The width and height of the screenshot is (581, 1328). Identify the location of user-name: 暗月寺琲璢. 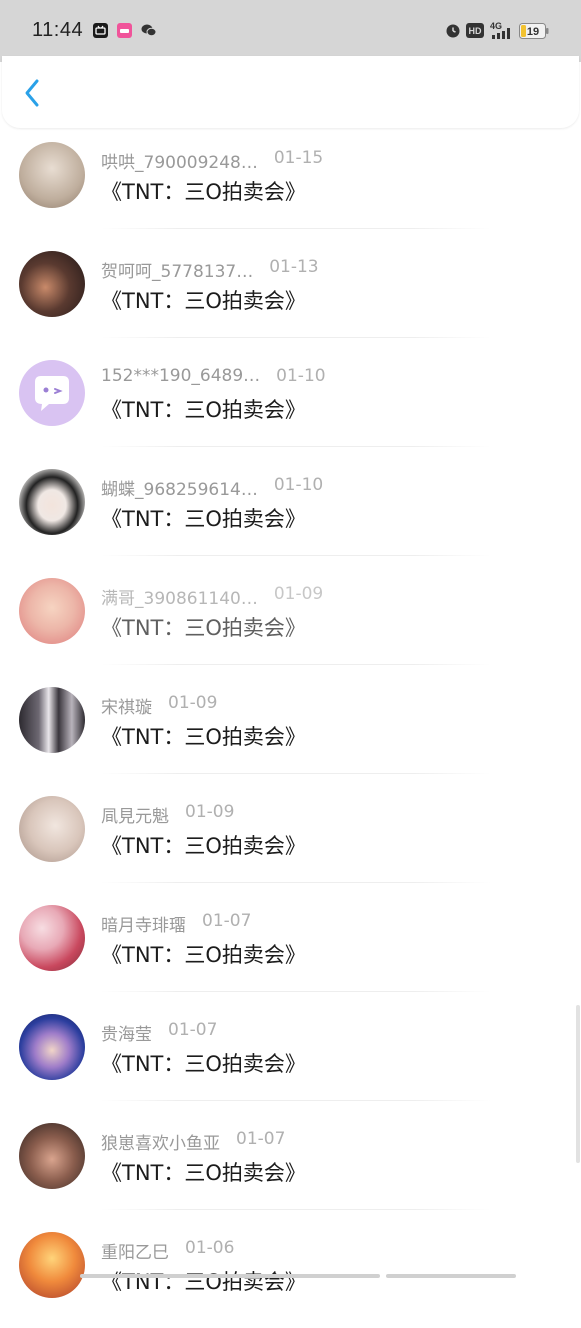
(143, 926).